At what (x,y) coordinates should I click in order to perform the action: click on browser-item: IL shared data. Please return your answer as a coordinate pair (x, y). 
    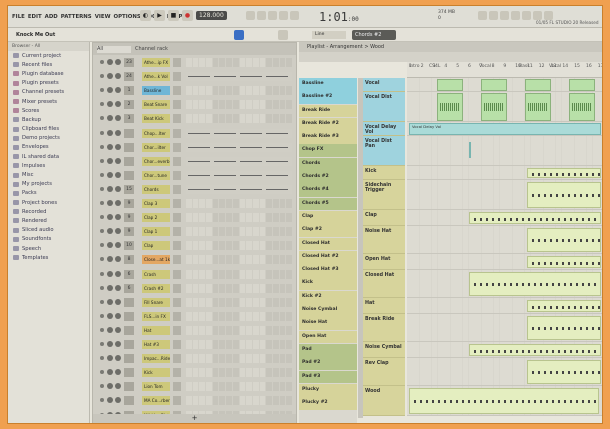
    Looking at the image, I should click on (48, 156).